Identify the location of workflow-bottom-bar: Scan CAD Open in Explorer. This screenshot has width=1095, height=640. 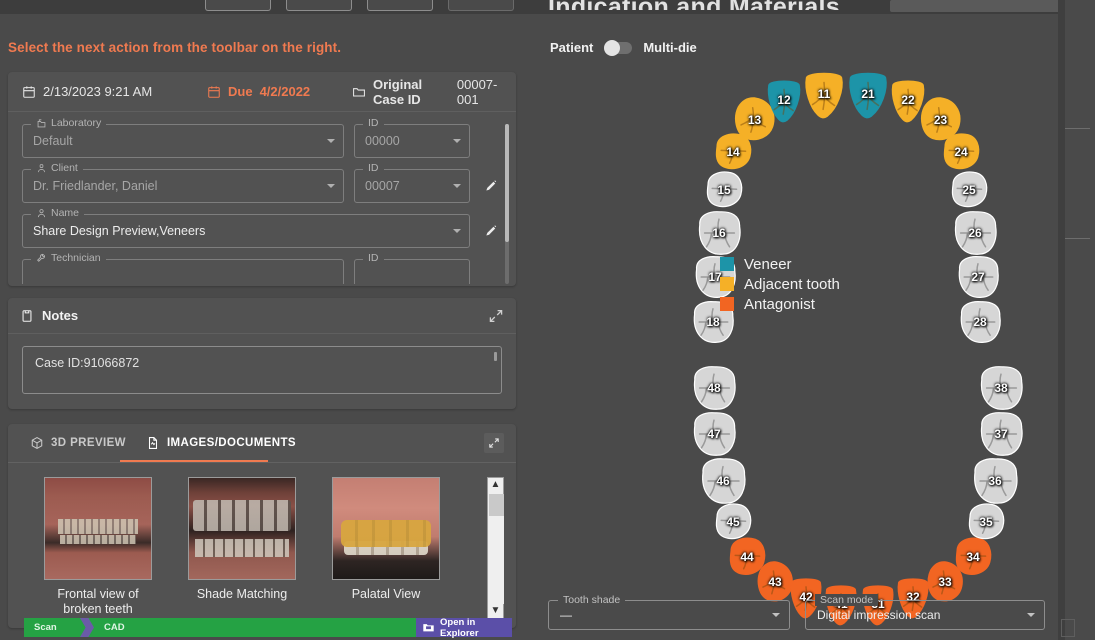
(268, 628).